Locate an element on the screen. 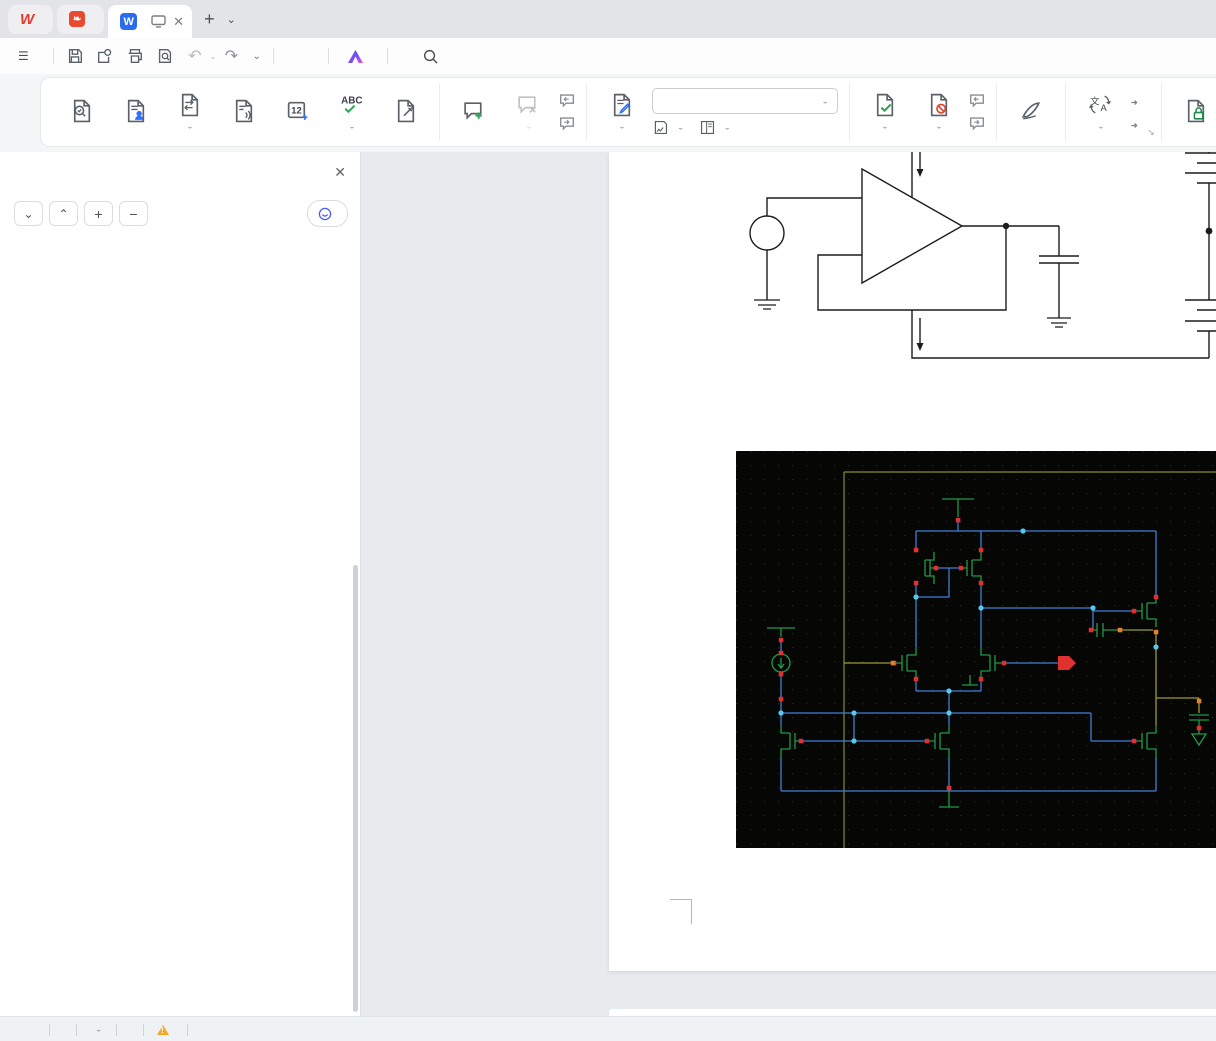 This screenshot has height=1041, width=1216. read-aloud-icon is located at coordinates (243, 110).